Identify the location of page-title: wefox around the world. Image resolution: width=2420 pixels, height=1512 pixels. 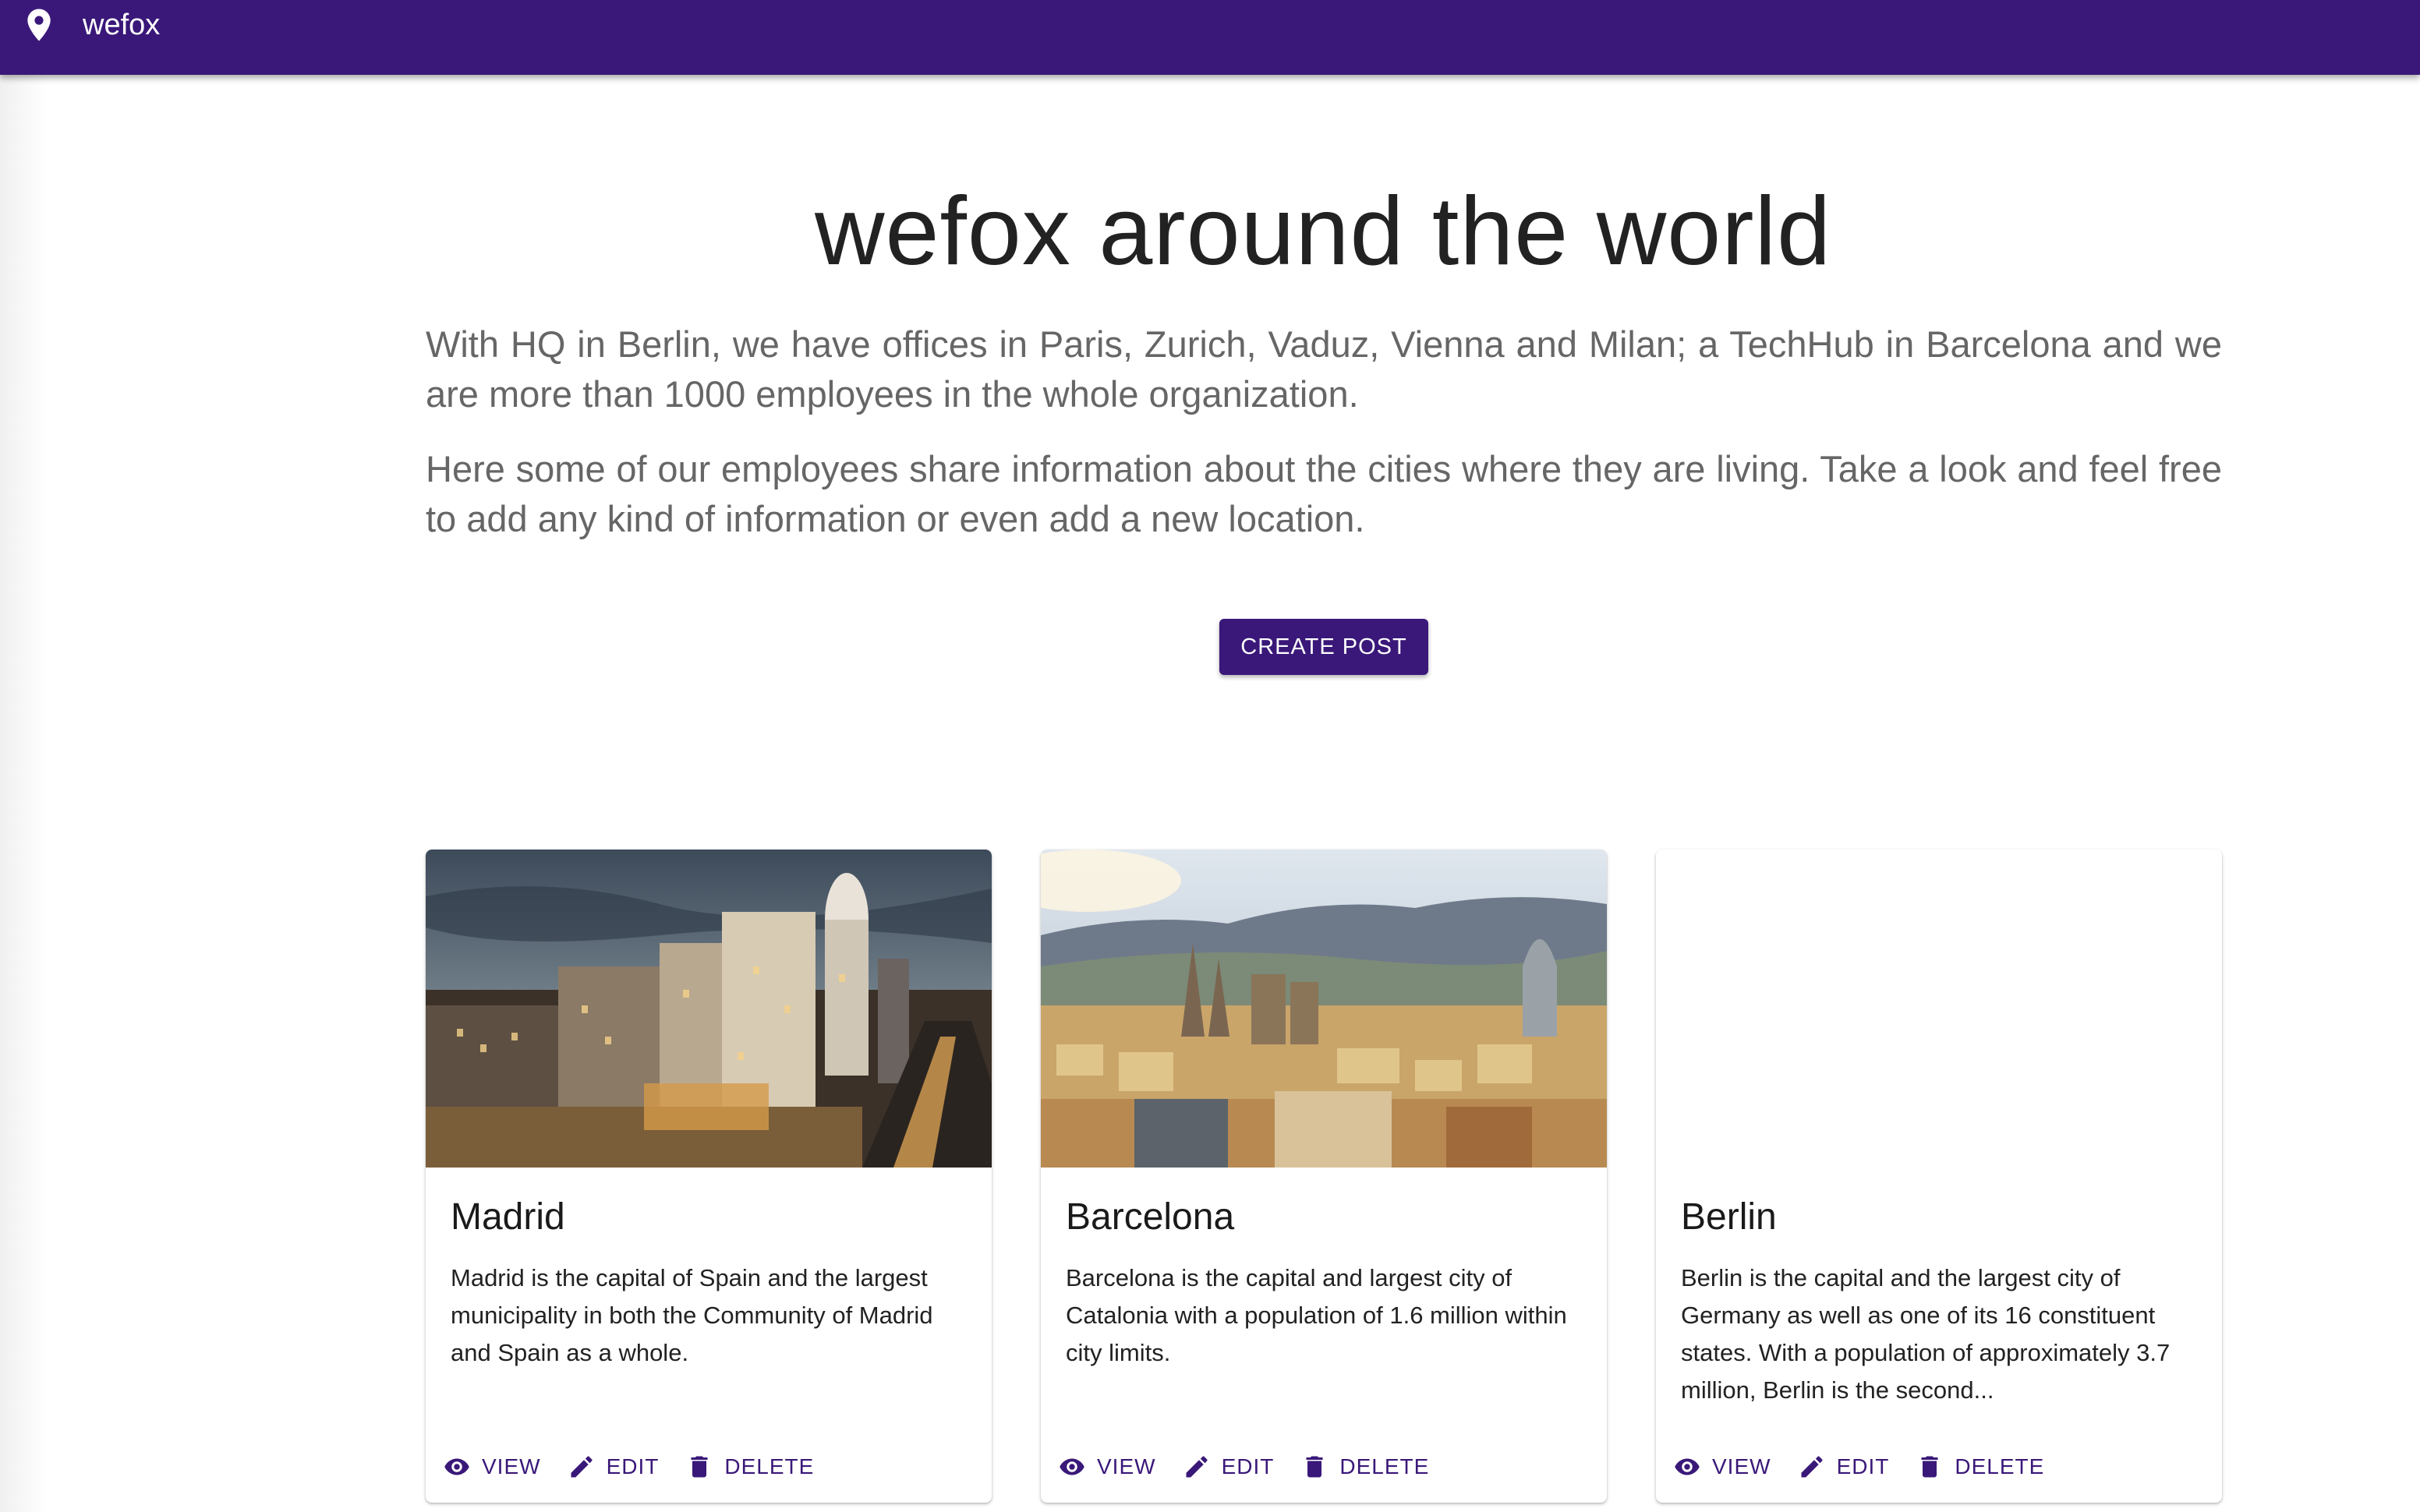
(1323, 231).